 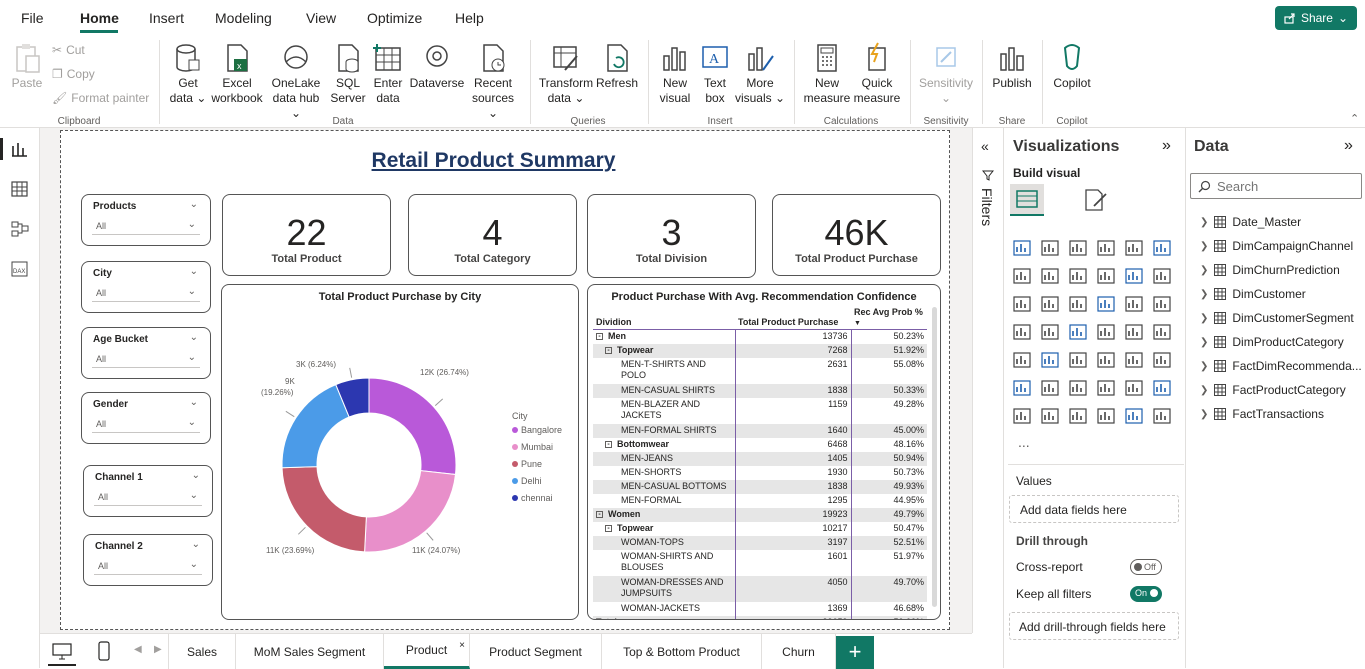 What do you see at coordinates (1022, 248) in the screenshot?
I see `stacked-bar-icon` at bounding box center [1022, 248].